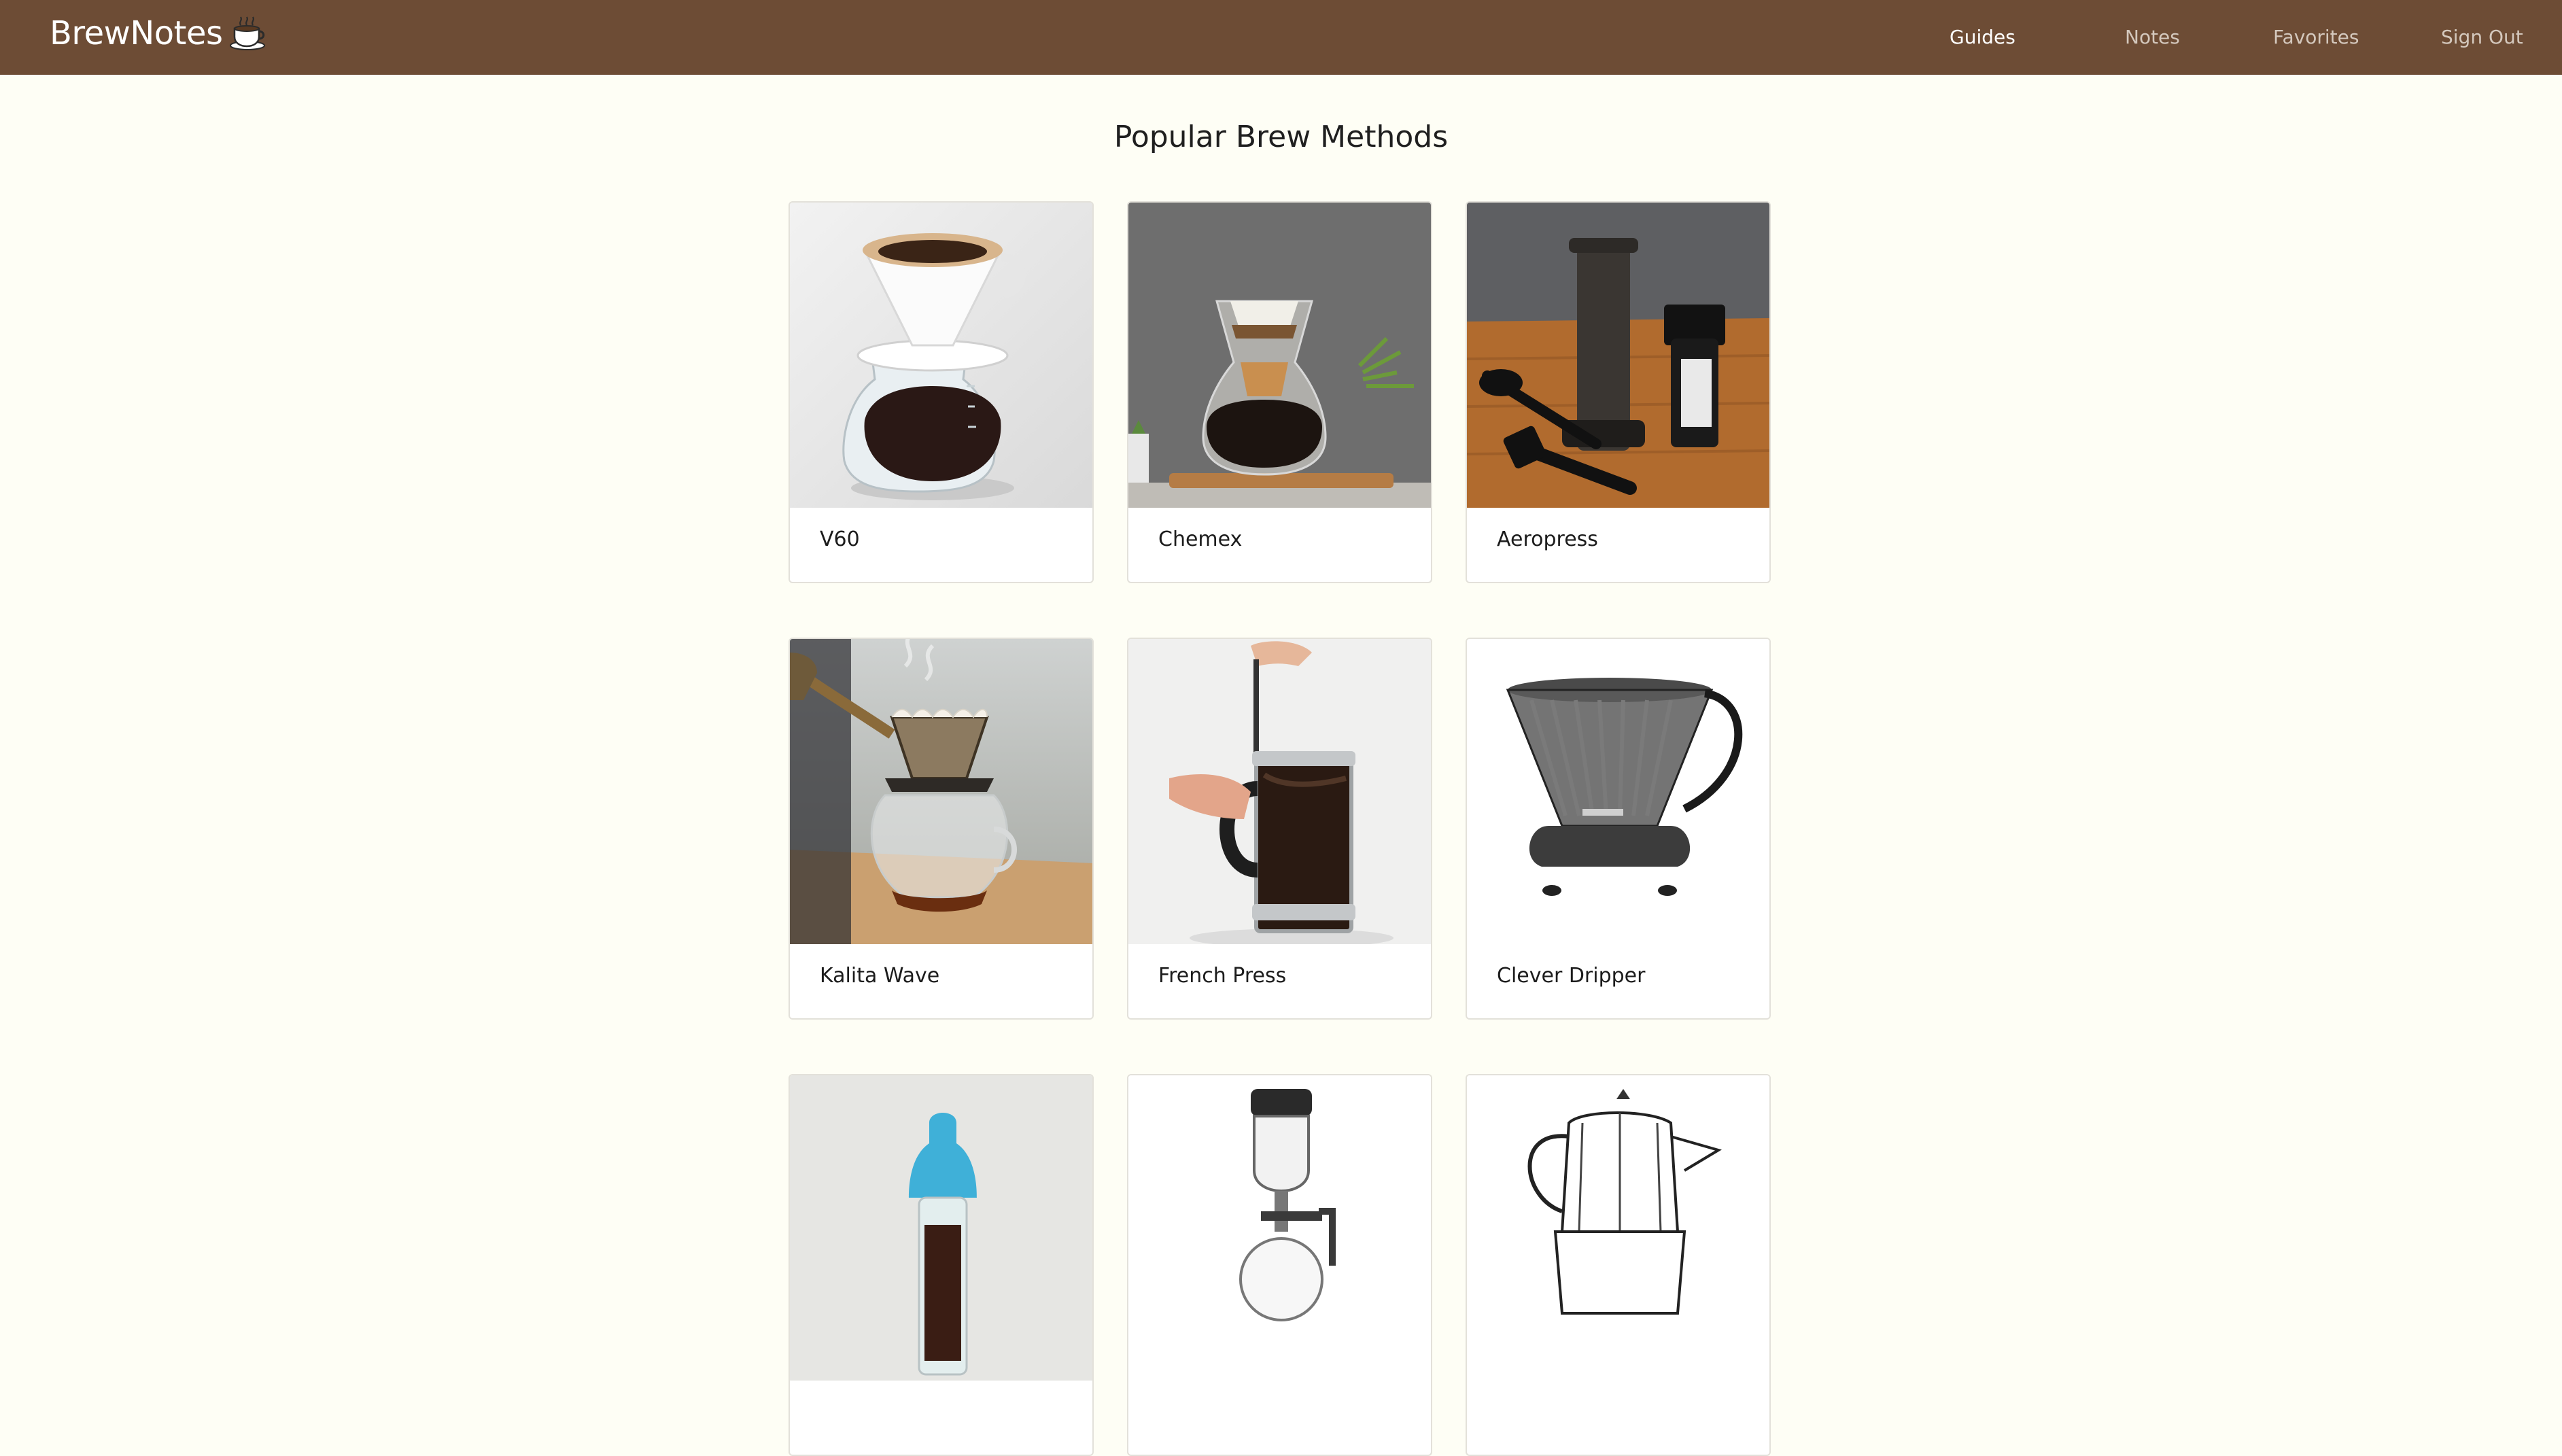  I want to click on brew-card-kalita-wave: Kalita Wave, so click(942, 829).